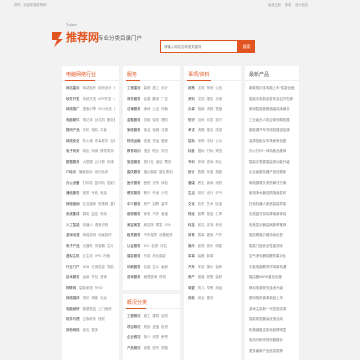 The height and width of the screenshot is (360, 360). I want to click on category-link: 印刷服务, so click(134, 267).